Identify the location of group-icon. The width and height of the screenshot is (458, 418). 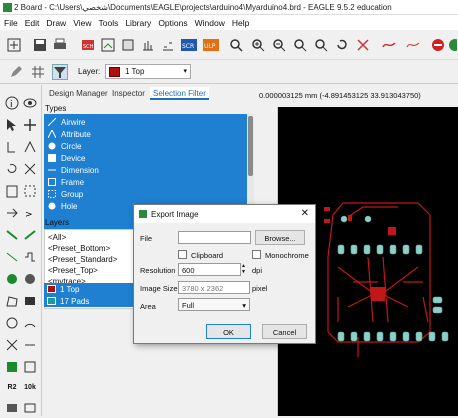
(30, 191).